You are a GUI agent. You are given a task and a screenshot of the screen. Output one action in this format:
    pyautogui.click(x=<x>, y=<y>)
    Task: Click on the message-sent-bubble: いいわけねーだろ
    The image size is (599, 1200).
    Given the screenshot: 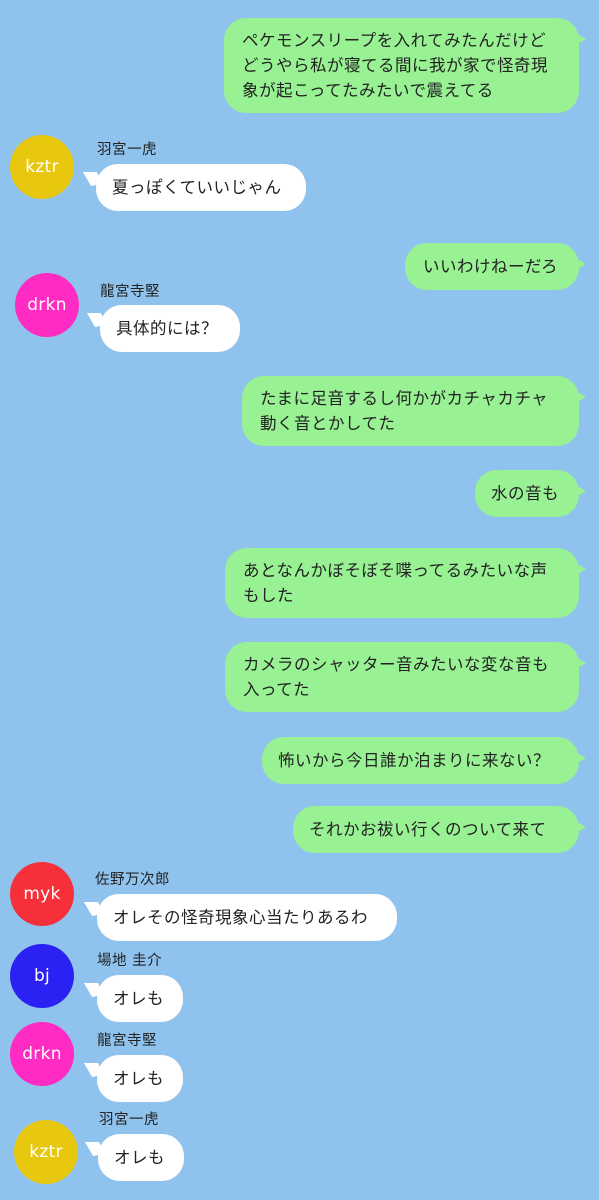 What is the action you would take?
    pyautogui.click(x=495, y=266)
    